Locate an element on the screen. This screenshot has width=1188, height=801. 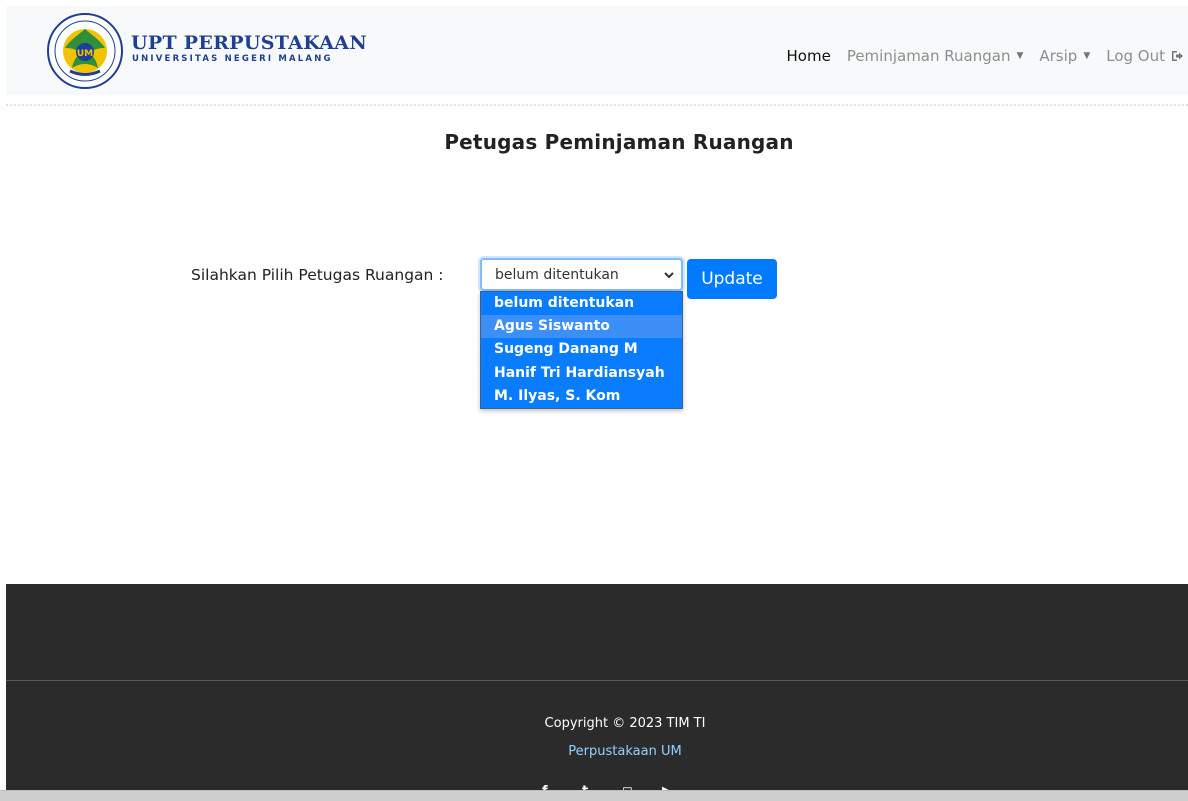
petugas-select: belum ditentukan is located at coordinates (581, 274).